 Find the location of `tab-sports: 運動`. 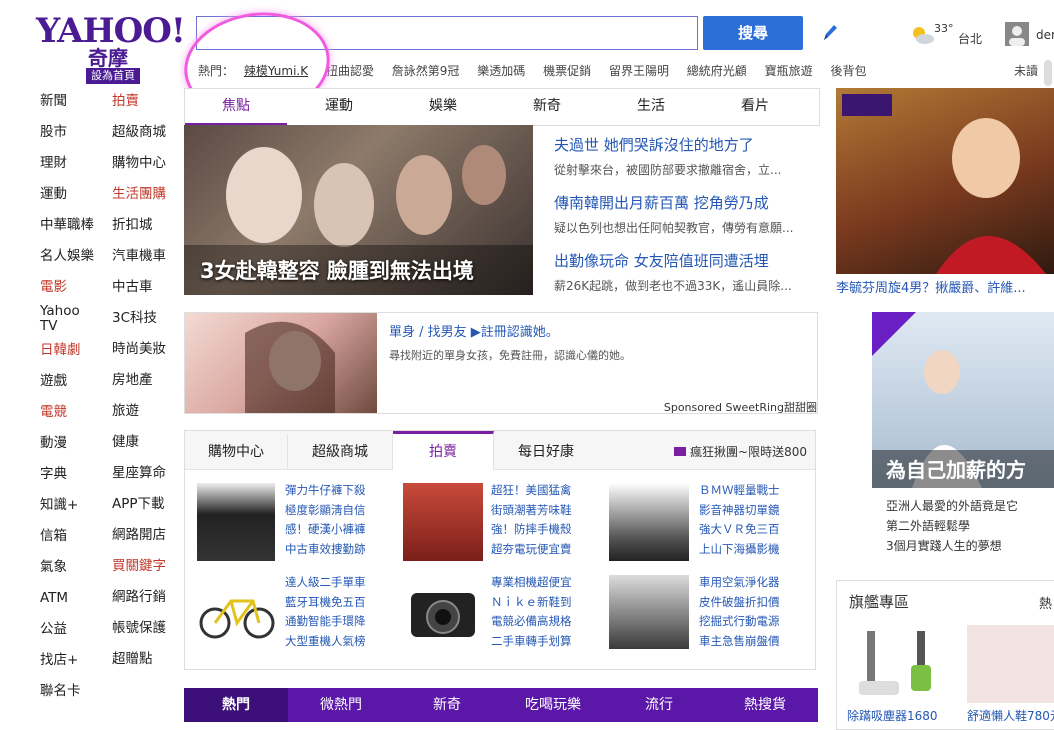

tab-sports: 運動 is located at coordinates (339, 106).